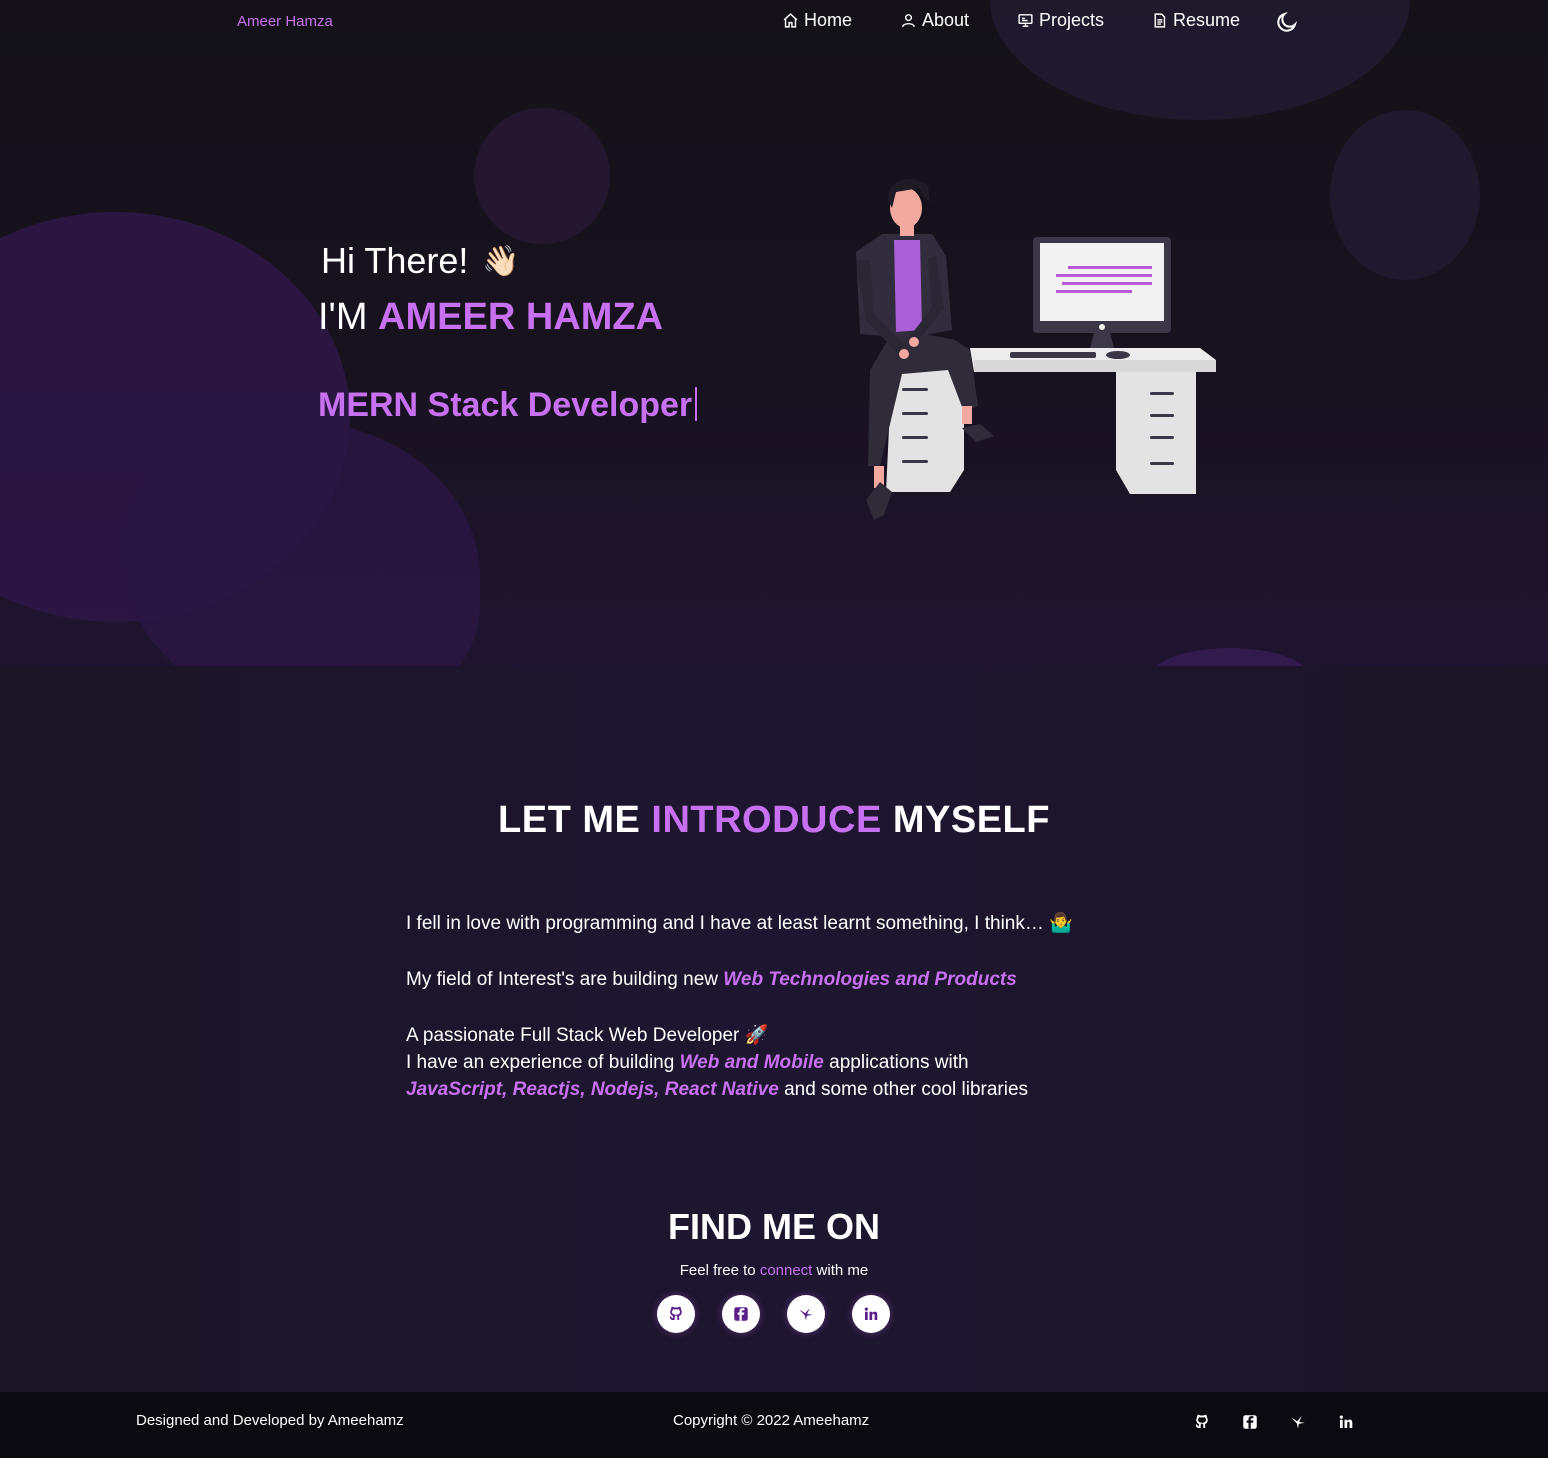  Describe the element at coordinates (573, 1035) in the screenshot. I see `about-p3-line1: A passionate Full Stack Web Developer` at that location.